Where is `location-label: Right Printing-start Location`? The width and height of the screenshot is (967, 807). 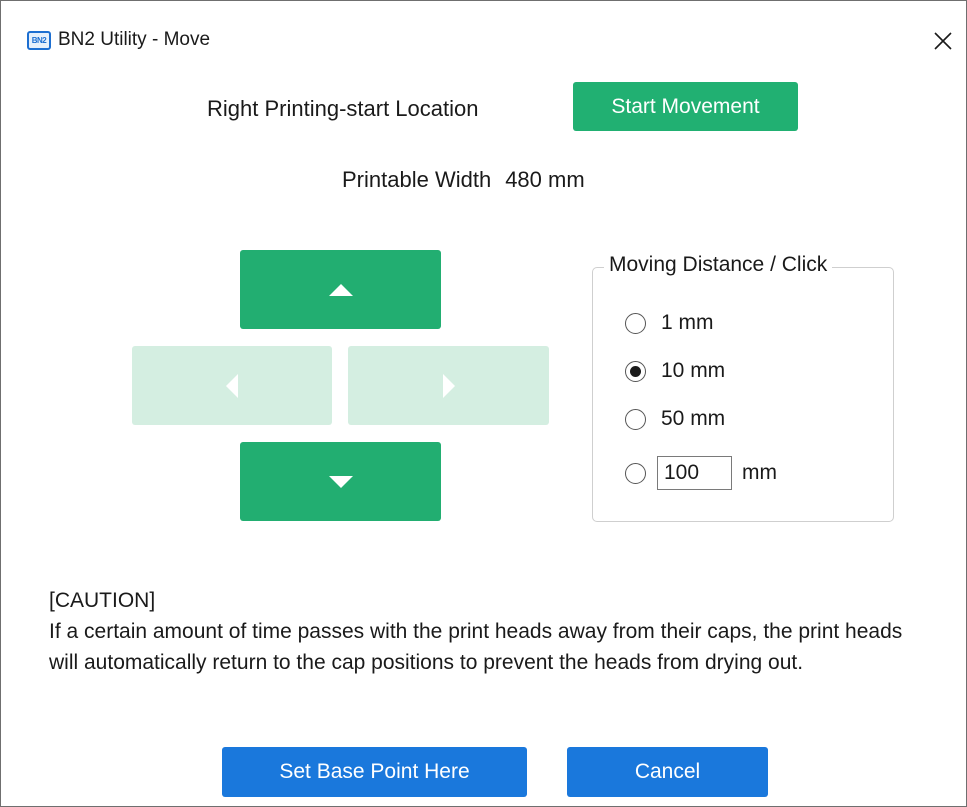 location-label: Right Printing-start Location is located at coordinates (343, 108).